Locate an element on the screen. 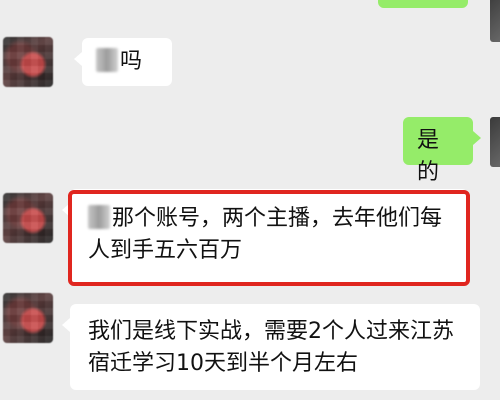 This screenshot has height=400, width=500. message-bubble-outgoing: 是的 is located at coordinates (442, 151).